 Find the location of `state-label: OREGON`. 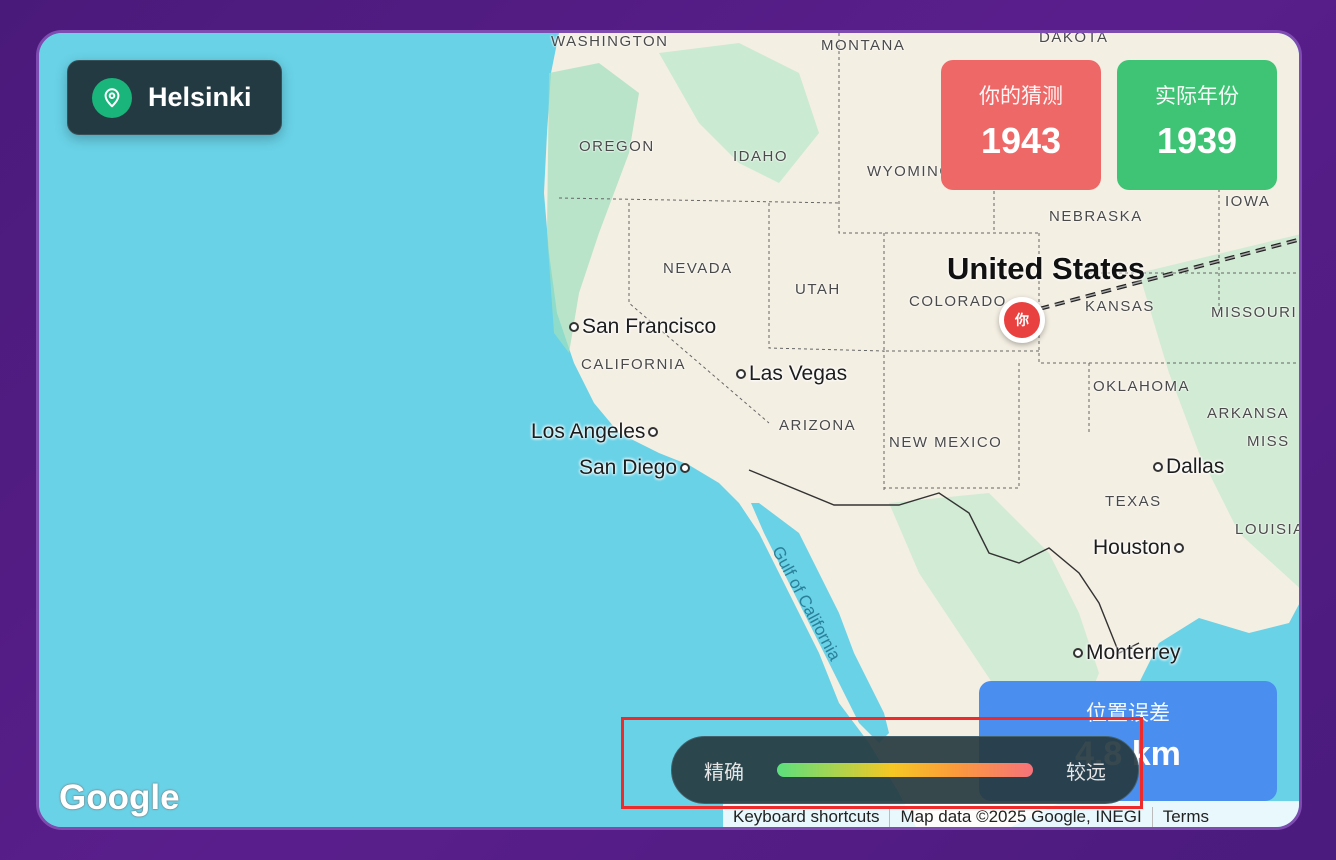

state-label: OREGON is located at coordinates (617, 146).